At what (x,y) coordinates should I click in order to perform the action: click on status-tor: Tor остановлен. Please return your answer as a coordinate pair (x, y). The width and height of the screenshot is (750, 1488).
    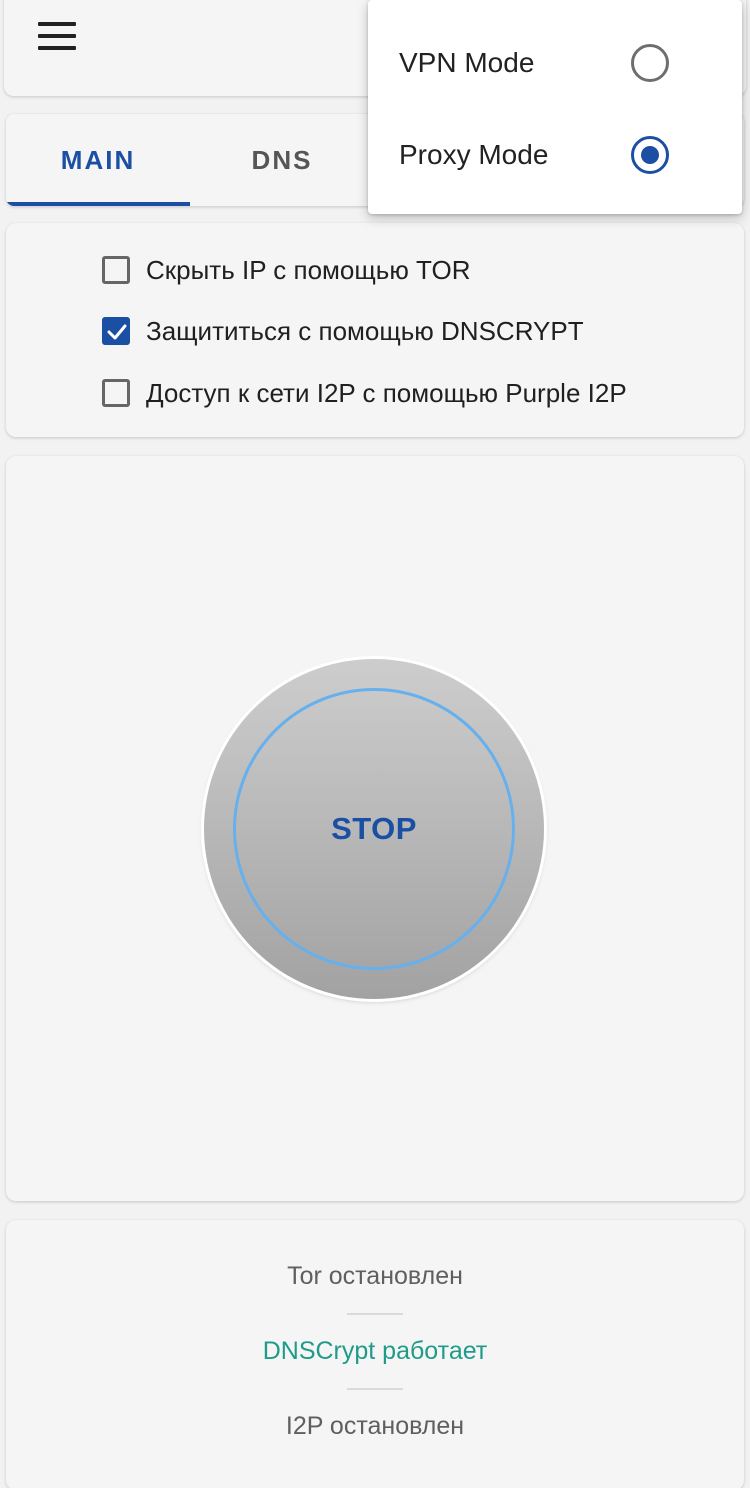
    Looking at the image, I should click on (375, 1276).